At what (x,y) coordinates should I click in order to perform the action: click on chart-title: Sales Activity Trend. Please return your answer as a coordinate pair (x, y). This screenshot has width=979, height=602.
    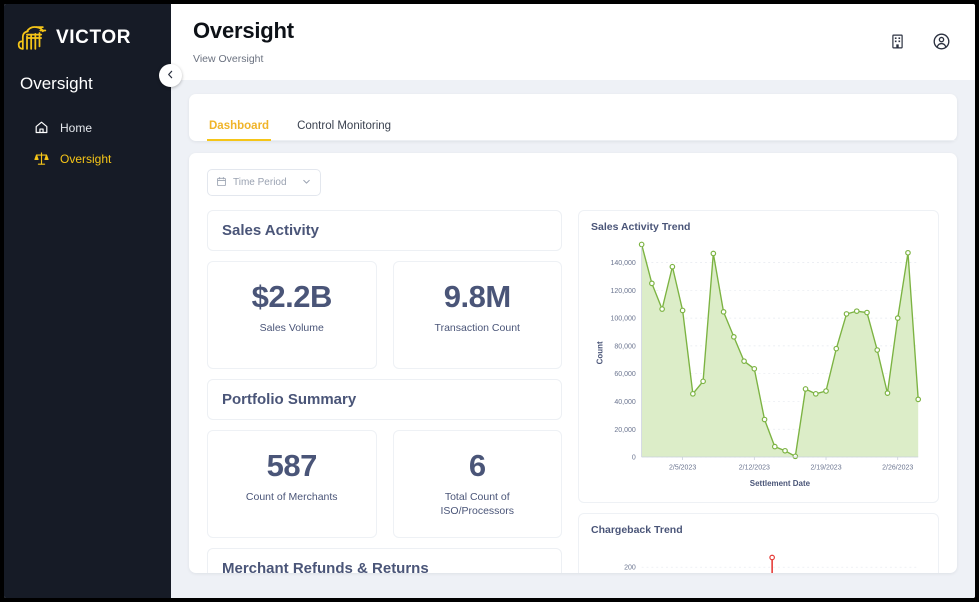
    Looking at the image, I should click on (641, 227).